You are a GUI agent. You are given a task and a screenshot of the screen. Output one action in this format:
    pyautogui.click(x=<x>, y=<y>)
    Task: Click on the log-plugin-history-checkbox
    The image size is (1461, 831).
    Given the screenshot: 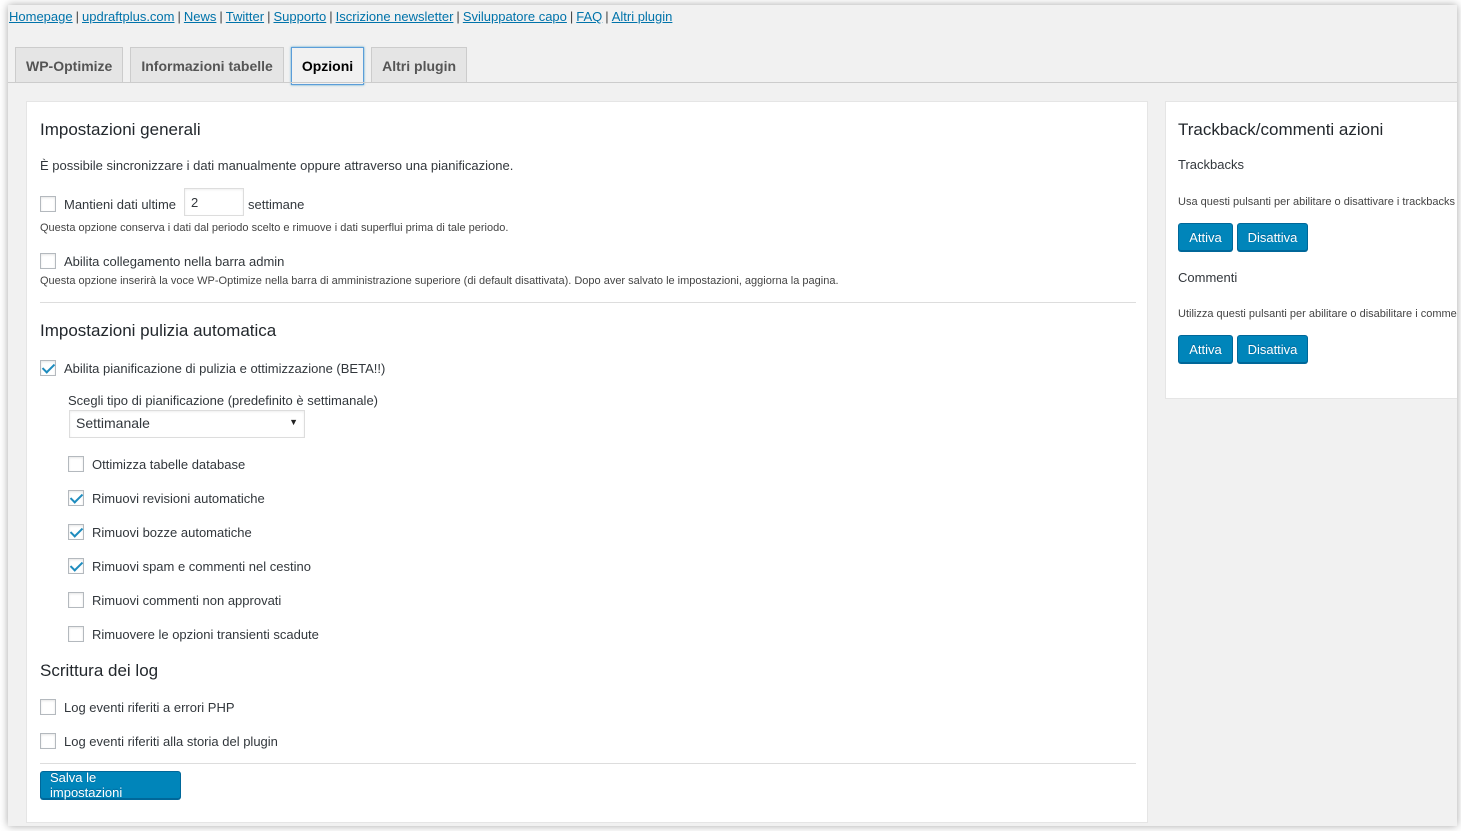 What is the action you would take?
    pyautogui.click(x=48, y=741)
    